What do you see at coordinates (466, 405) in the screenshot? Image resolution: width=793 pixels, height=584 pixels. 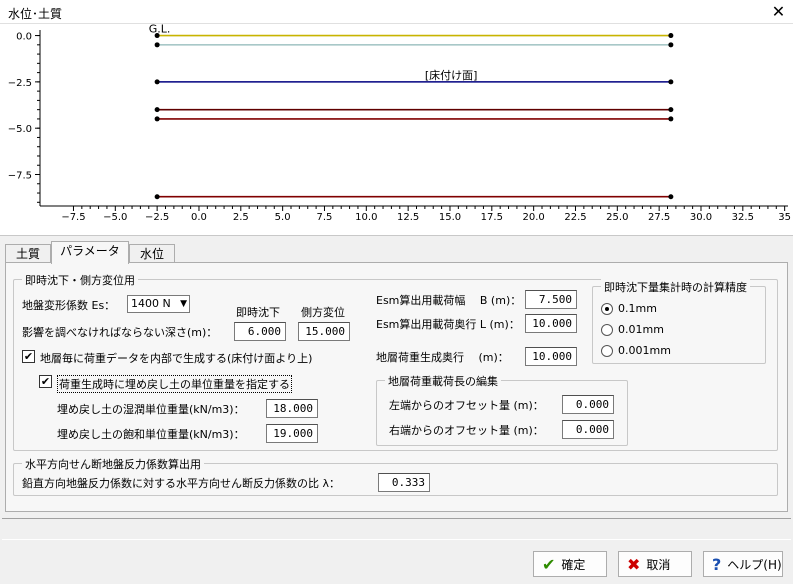 I see `left-offset-label: 左端からのオフセット量 (m)：` at bounding box center [466, 405].